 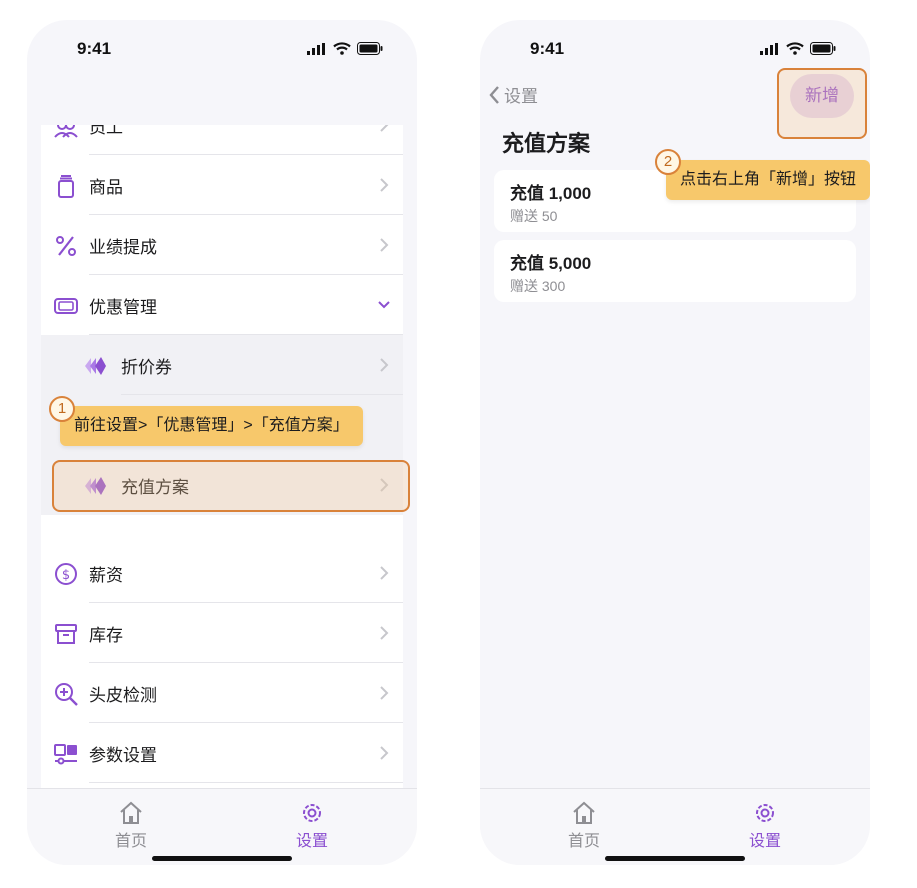 What do you see at coordinates (66, 131) in the screenshot?
I see `staff-icon` at bounding box center [66, 131].